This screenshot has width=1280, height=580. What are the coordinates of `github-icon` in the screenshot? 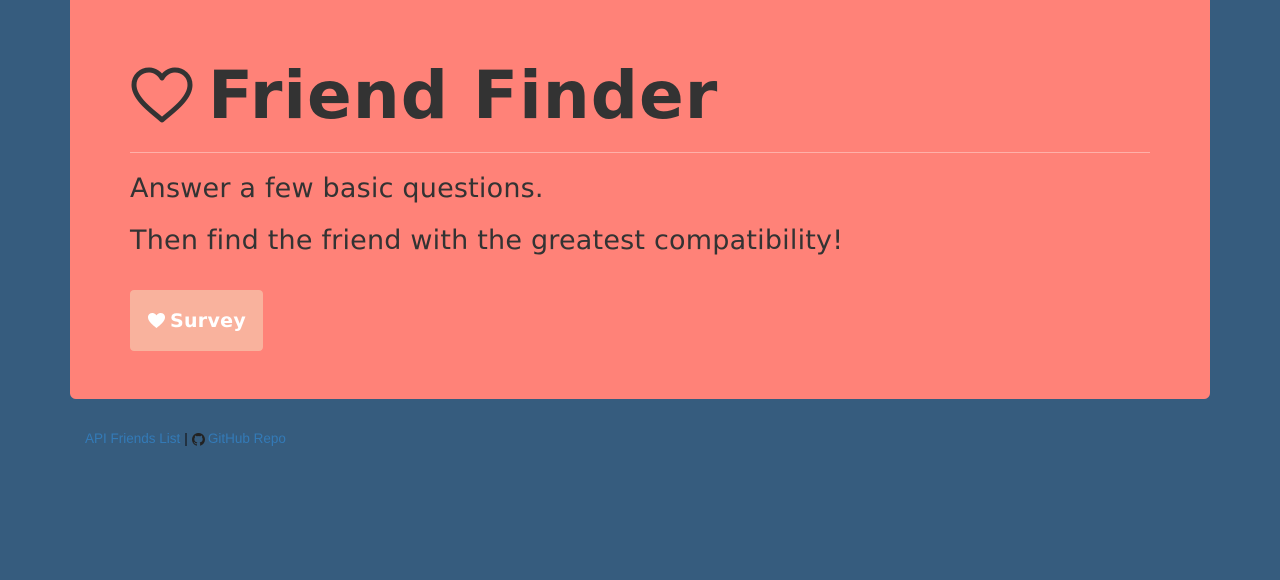 It's located at (198, 439).